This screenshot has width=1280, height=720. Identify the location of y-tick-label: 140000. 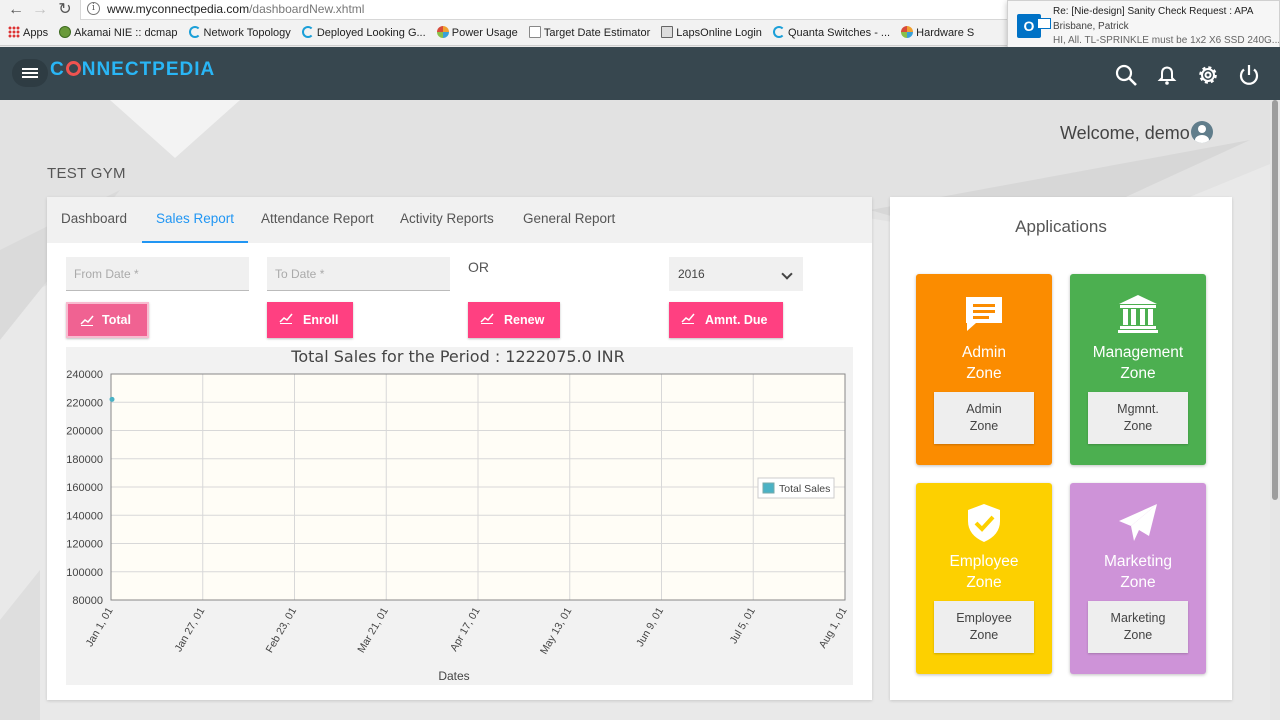
(84, 516).